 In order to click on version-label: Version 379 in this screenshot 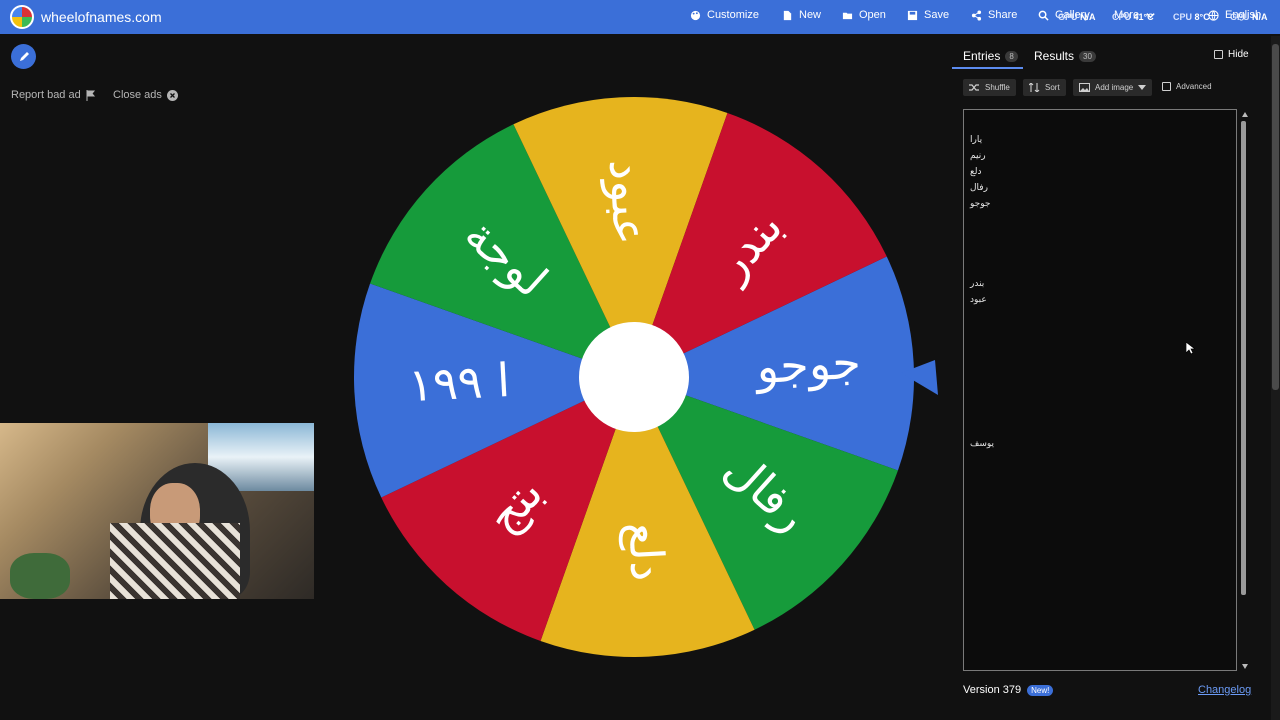, I will do `click(992, 690)`.